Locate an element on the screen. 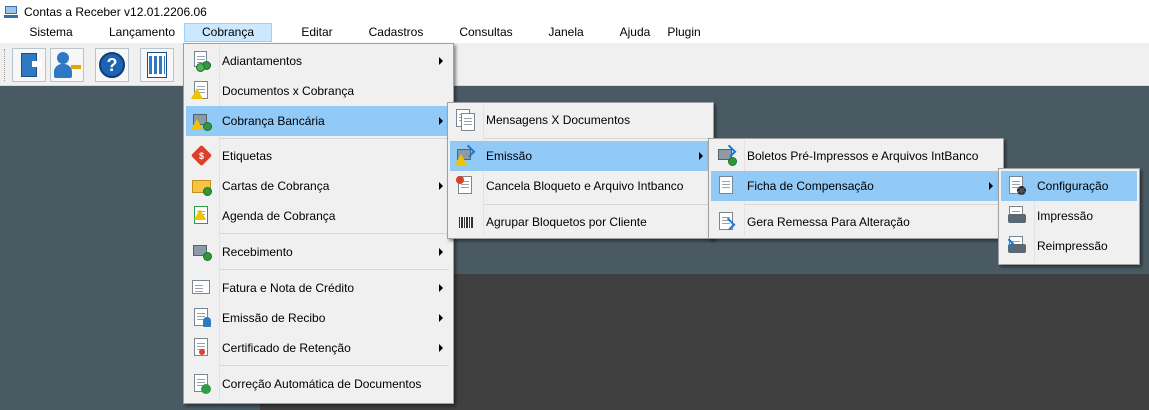 The height and width of the screenshot is (410, 1149). menu-item-impressao: Impressão is located at coordinates (1069, 216).